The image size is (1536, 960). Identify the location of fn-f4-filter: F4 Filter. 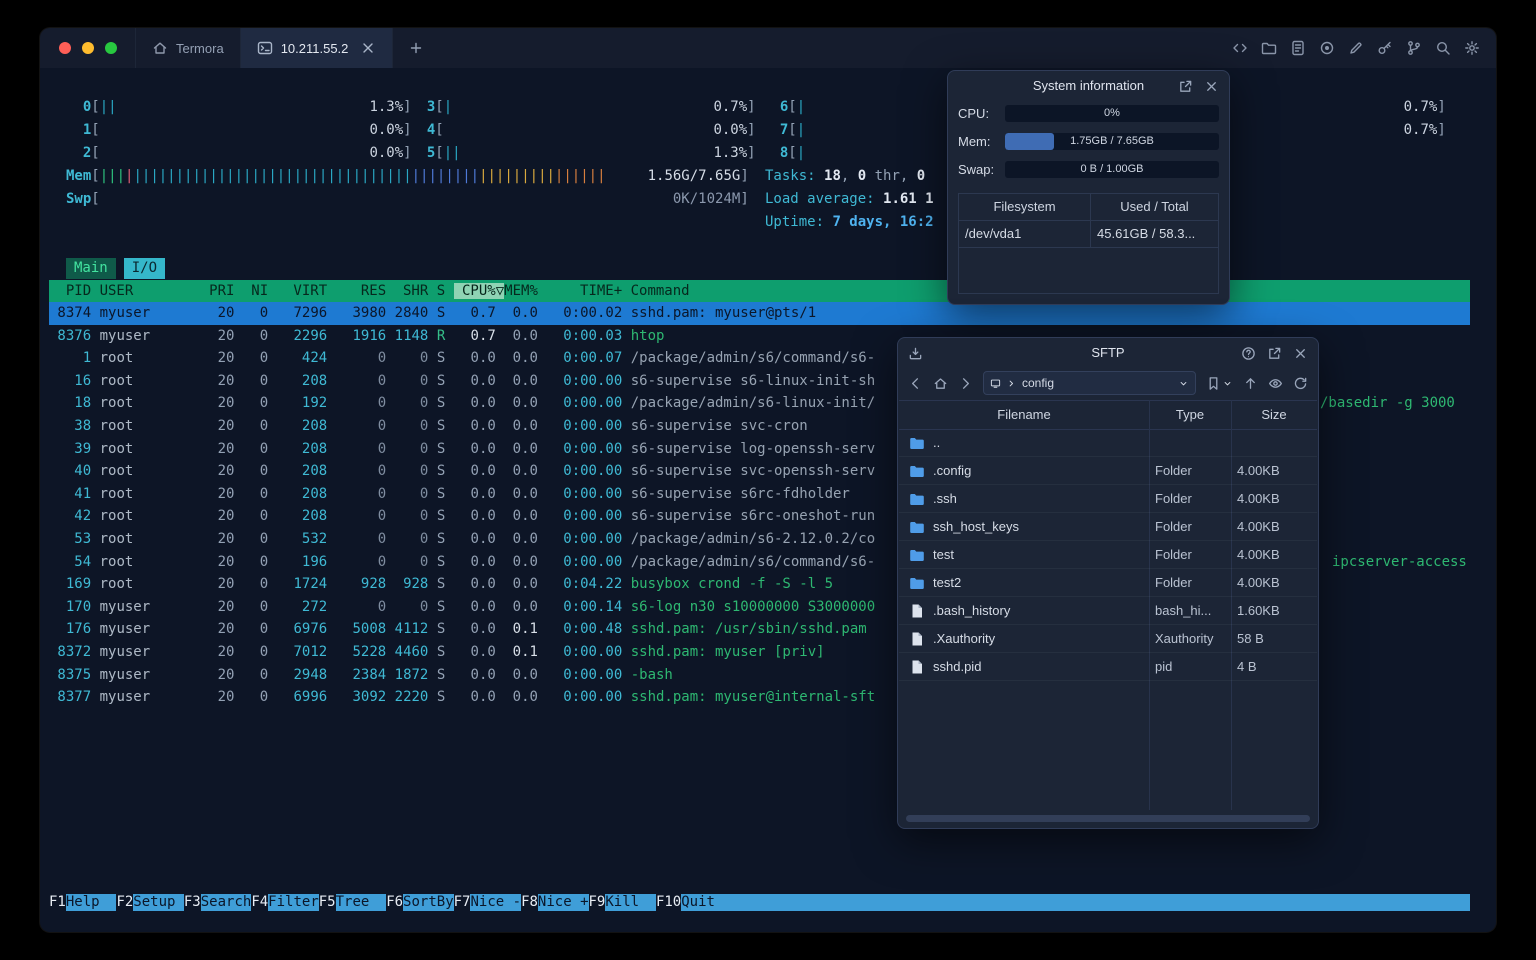
(285, 902).